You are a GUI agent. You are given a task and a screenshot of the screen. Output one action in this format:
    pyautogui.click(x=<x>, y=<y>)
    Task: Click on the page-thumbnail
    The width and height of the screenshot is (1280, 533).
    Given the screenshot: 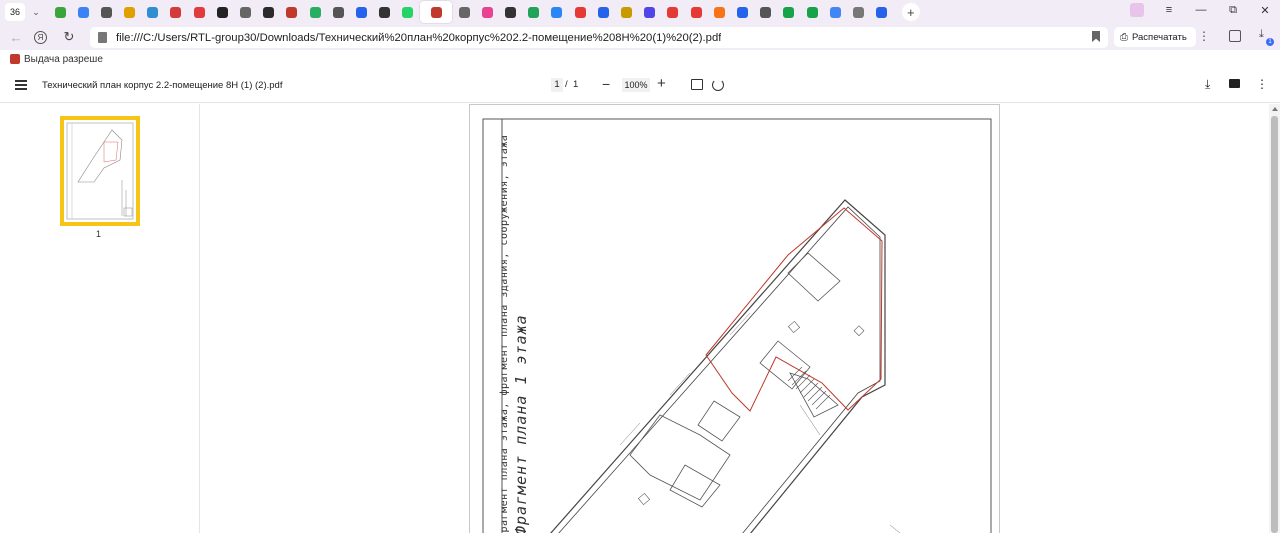 What is the action you would take?
    pyautogui.click(x=100, y=171)
    